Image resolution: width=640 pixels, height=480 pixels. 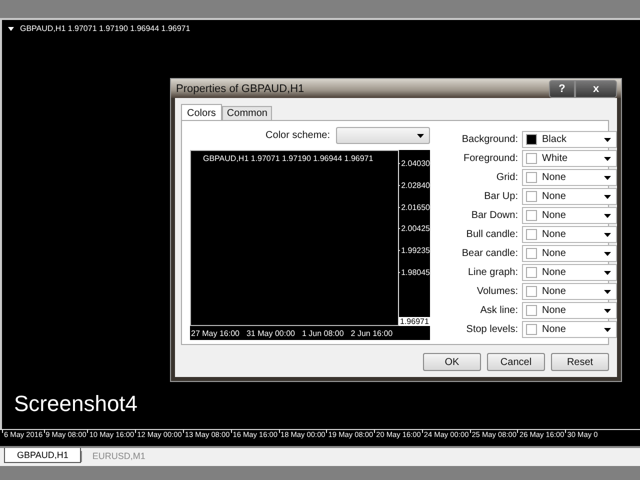 What do you see at coordinates (489, 139) in the screenshot?
I see `color-label: Background:` at bounding box center [489, 139].